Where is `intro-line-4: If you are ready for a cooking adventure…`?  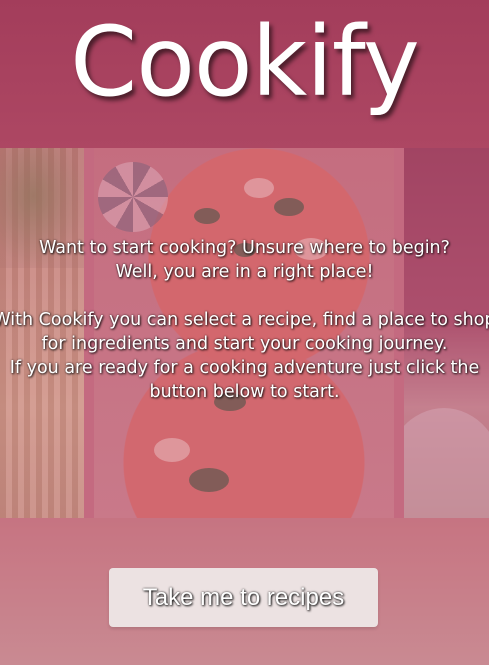 intro-line-4: If you are ready for a cooking adventure… is located at coordinates (244, 380).